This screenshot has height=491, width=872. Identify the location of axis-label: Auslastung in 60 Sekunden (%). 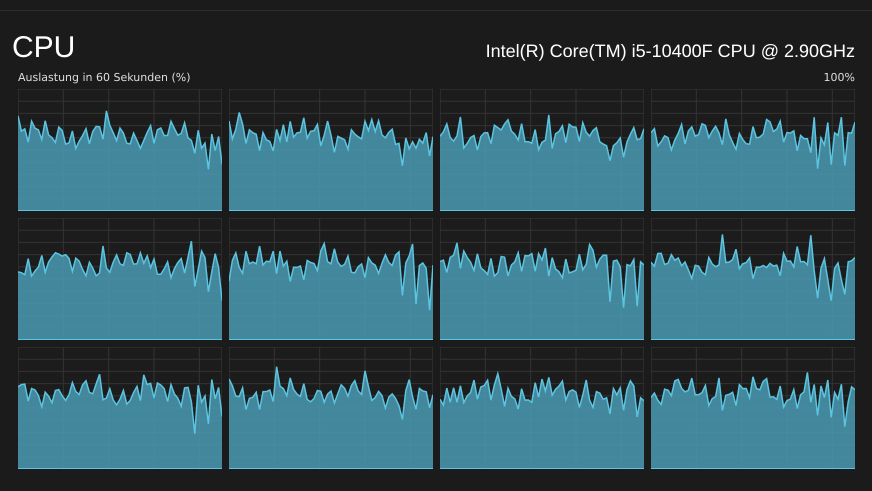
(104, 78).